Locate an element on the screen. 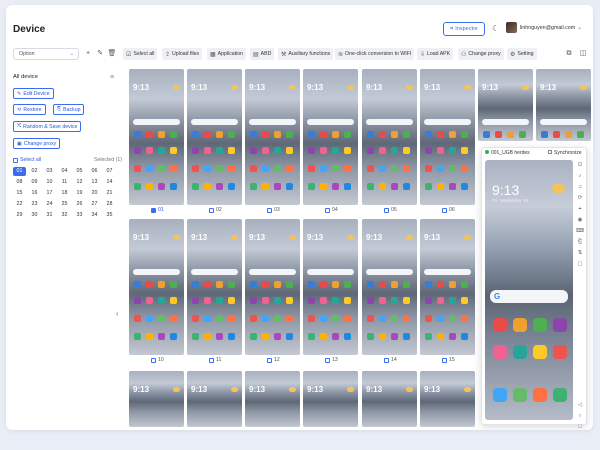 This screenshot has width=600, height=450. backup-button: ⎘ Backup is located at coordinates (69, 109).